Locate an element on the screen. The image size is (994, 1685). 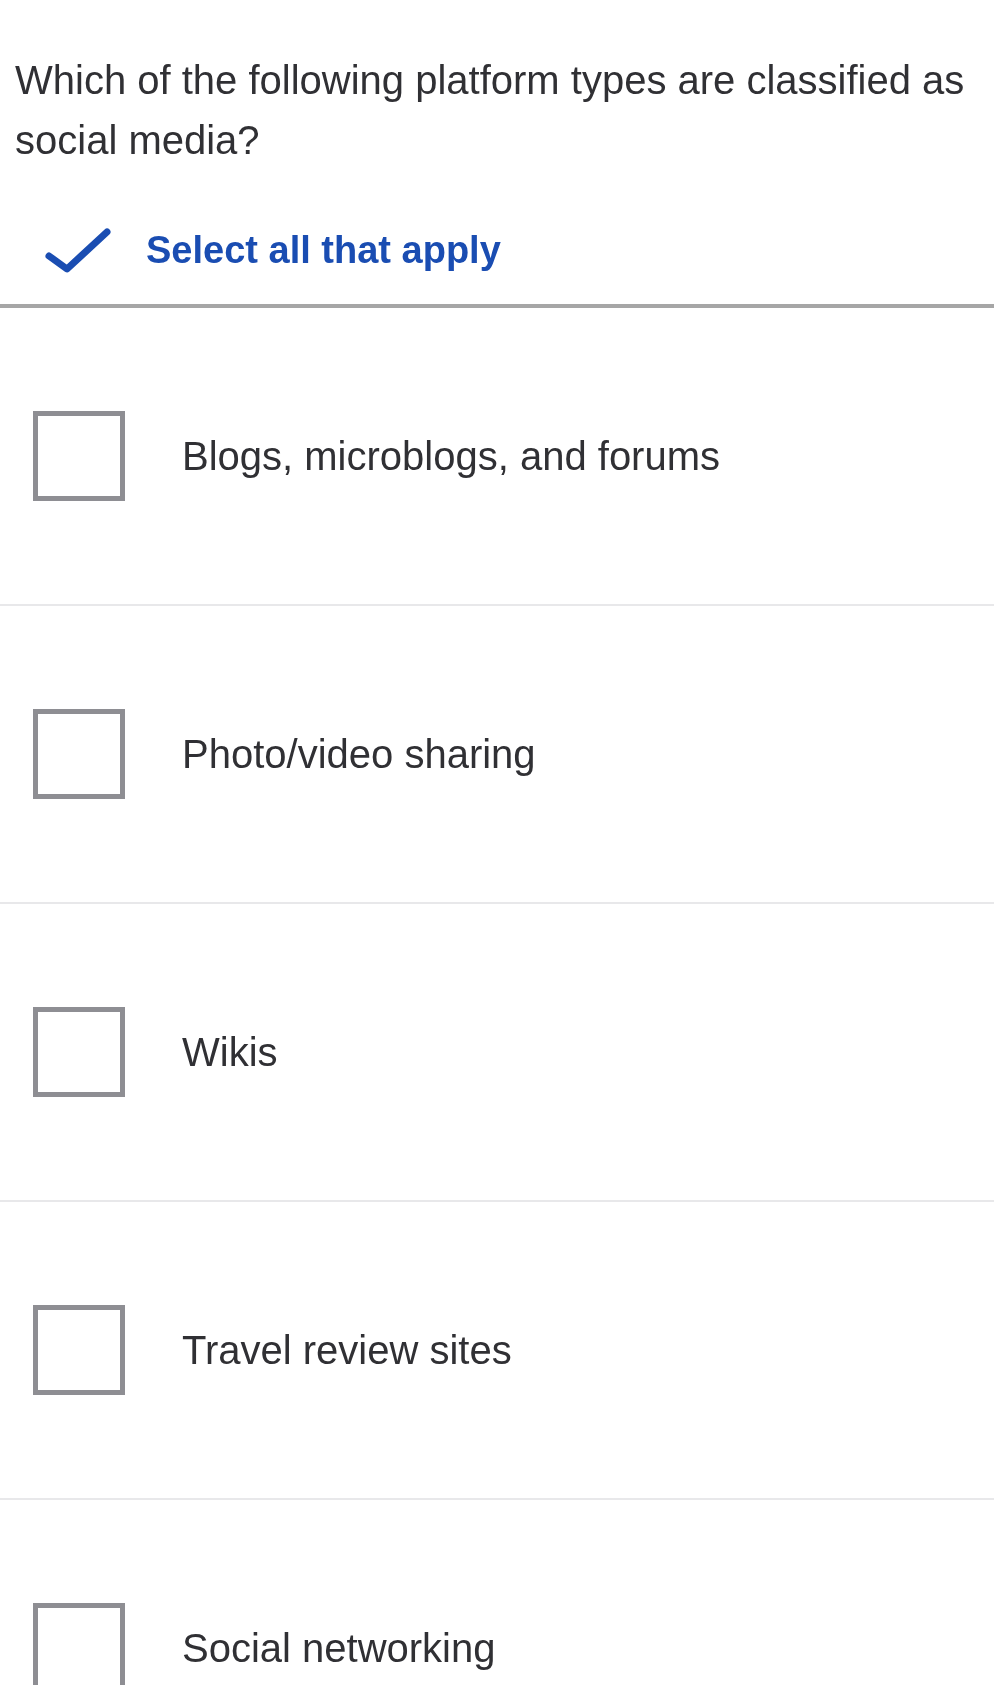
option-label: Photo/video sharing is located at coordinates (359, 754).